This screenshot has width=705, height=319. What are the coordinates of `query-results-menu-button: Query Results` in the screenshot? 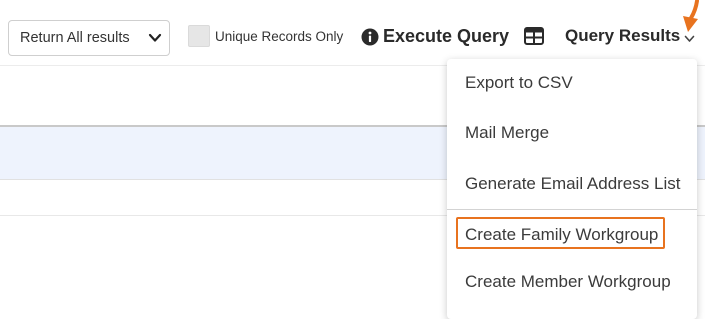 It's located at (630, 36).